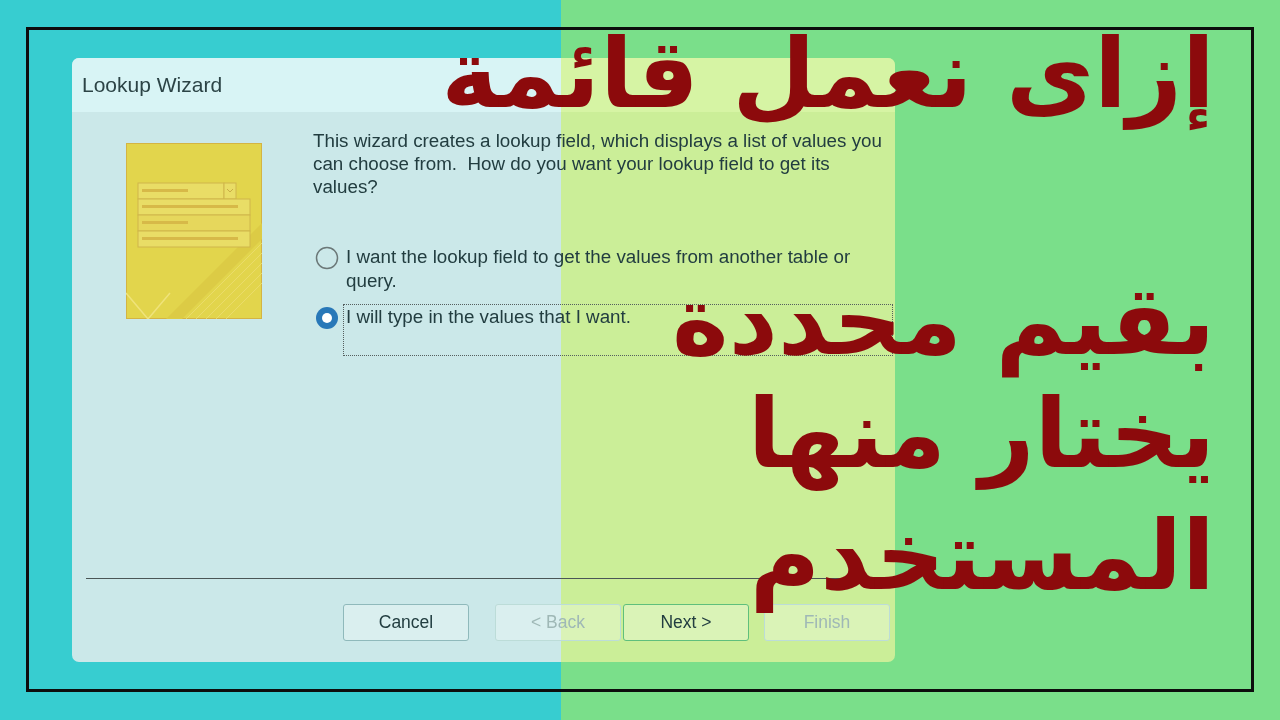 Image resolution: width=1280 pixels, height=720 pixels. Describe the element at coordinates (618, 270) in the screenshot. I see `option-label: I want the lookup field to get the values from another table or query.` at that location.